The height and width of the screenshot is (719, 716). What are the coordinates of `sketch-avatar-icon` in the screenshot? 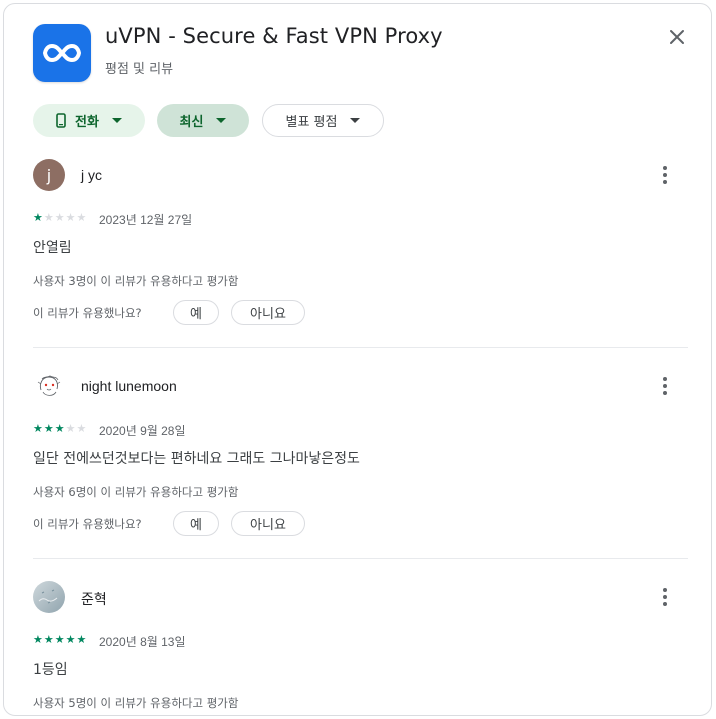 It's located at (49, 385).